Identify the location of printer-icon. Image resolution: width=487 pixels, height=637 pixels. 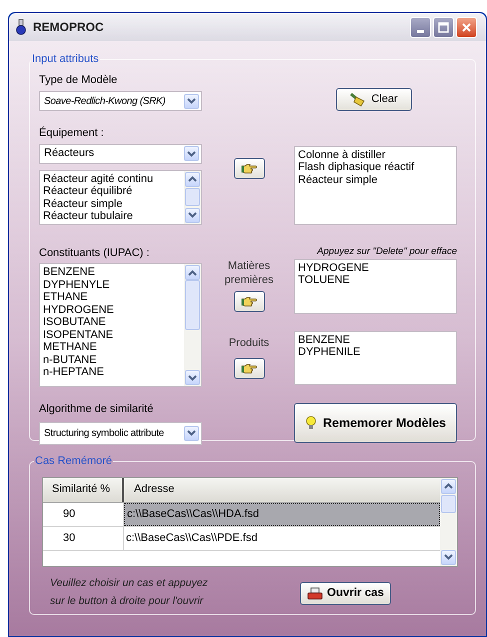
(315, 593).